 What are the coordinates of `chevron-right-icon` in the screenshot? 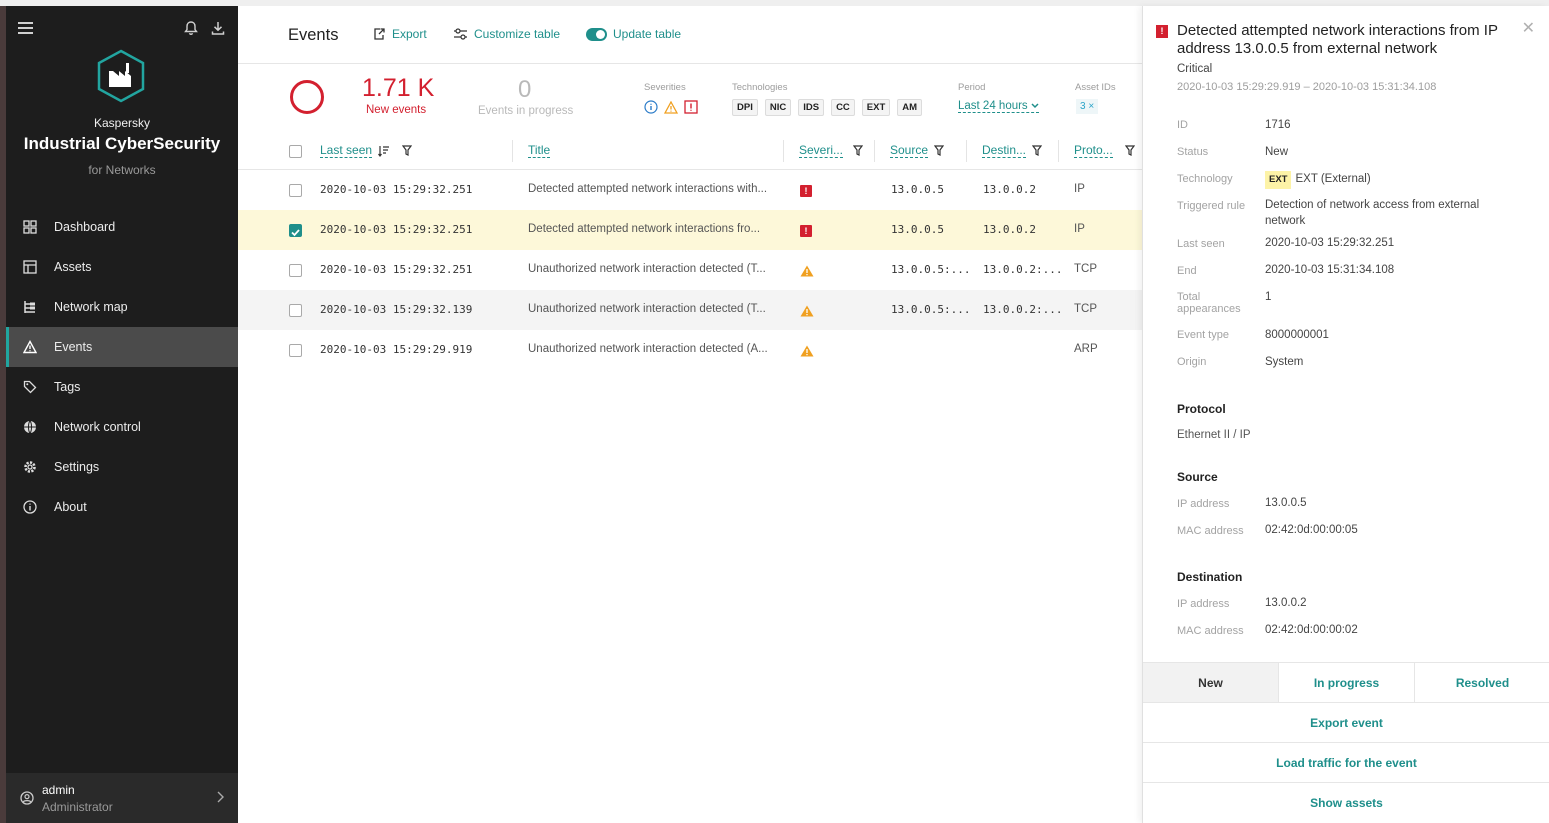 It's located at (220, 797).